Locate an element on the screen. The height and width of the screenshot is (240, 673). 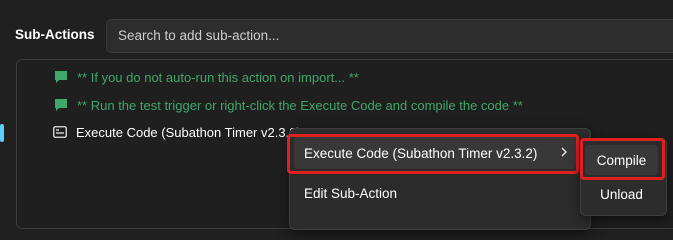
unload-menu-item: Unload is located at coordinates (621, 194).